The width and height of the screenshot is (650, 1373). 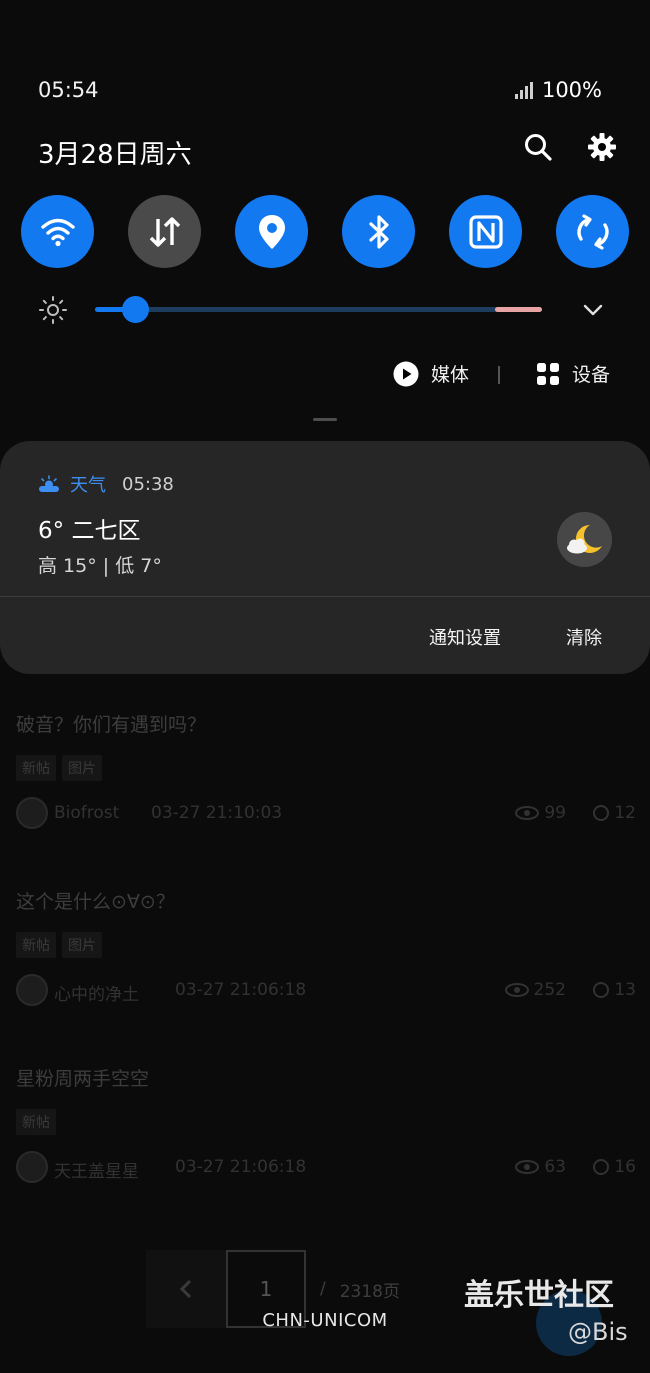 I want to click on brightness-icon, so click(x=53, y=310).